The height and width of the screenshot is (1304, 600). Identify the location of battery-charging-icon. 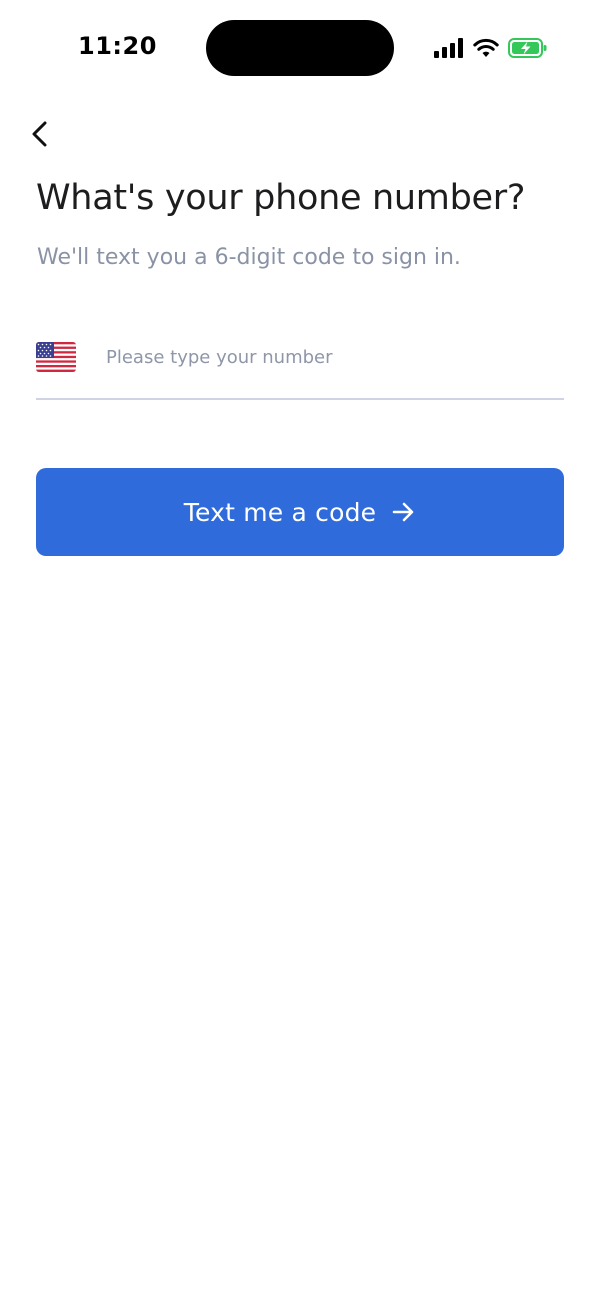
(527, 48).